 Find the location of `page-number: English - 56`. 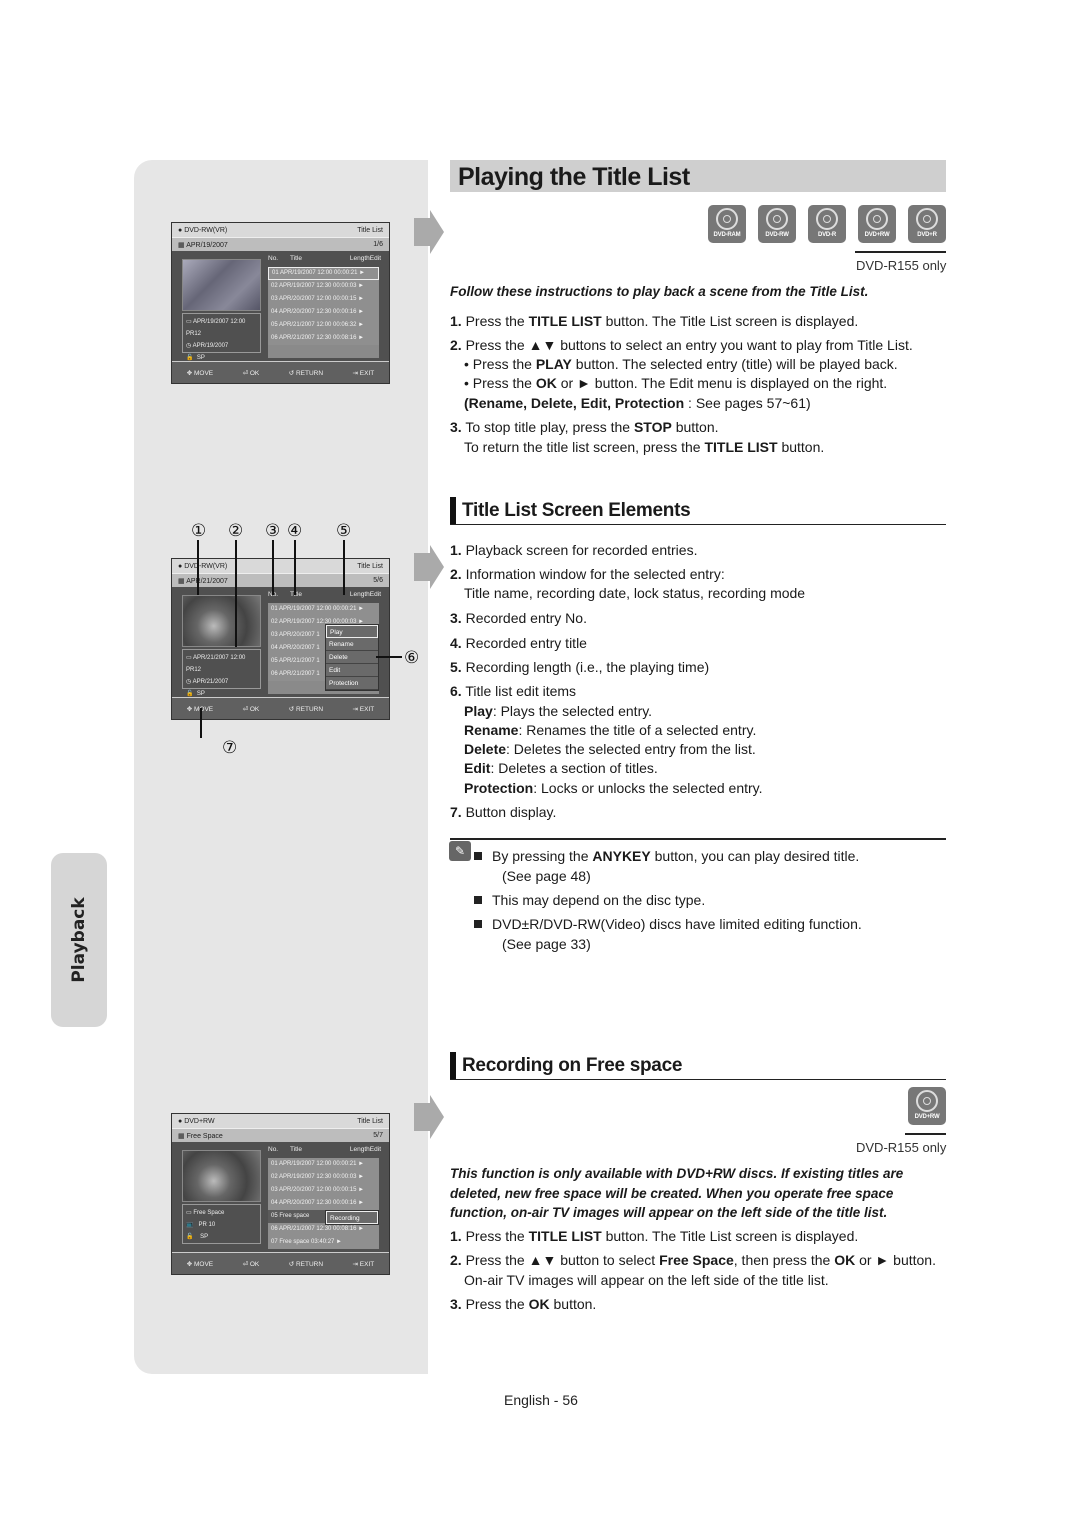

page-number: English - 56 is located at coordinates (541, 1400).